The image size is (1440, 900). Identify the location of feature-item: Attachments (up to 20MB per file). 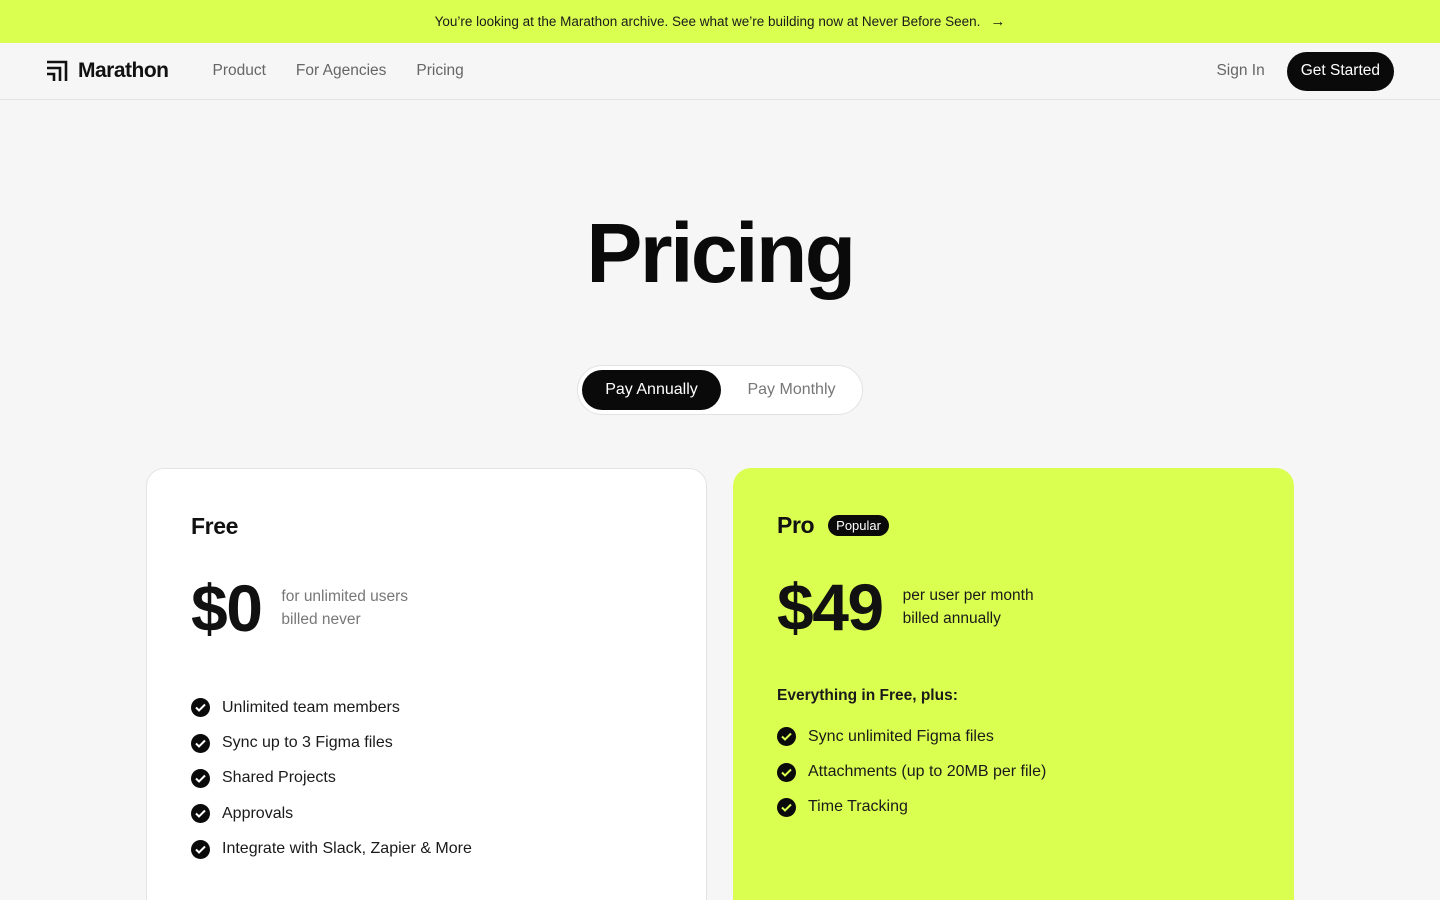
(1013, 771).